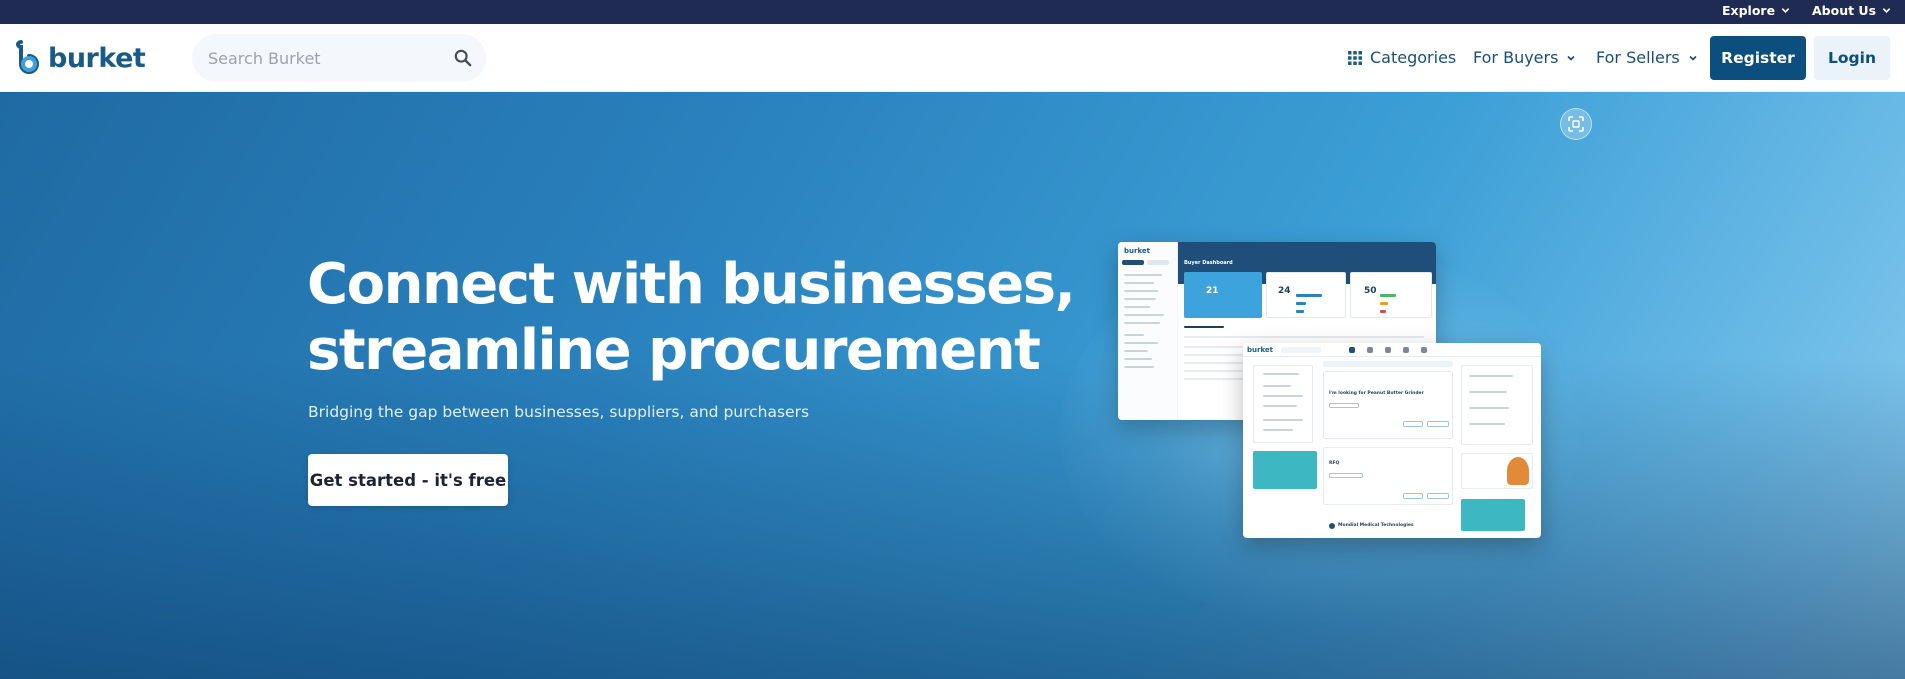 The image size is (1905, 679). What do you see at coordinates (1638, 57) in the screenshot?
I see `nav-for-sellers-label: For Sellers` at bounding box center [1638, 57].